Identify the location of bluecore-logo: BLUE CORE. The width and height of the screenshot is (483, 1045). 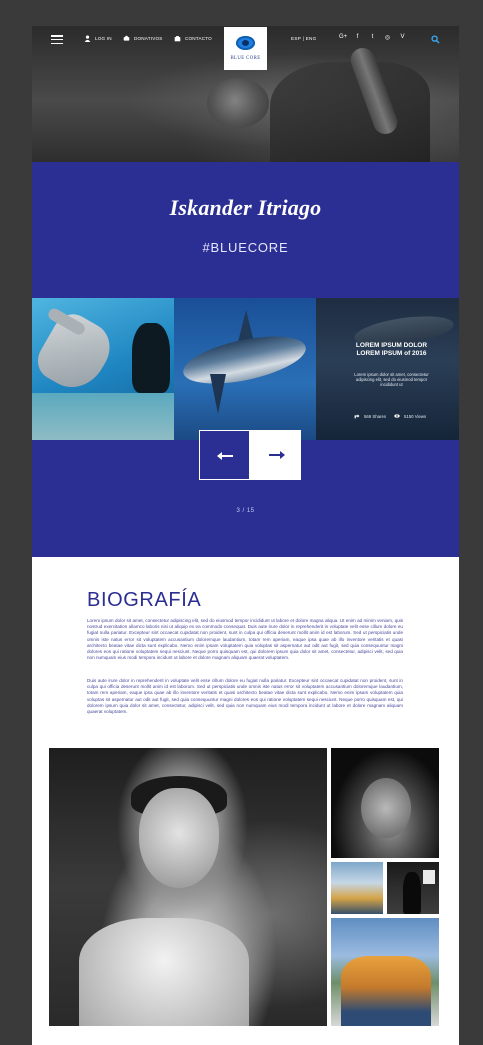
(245, 48).